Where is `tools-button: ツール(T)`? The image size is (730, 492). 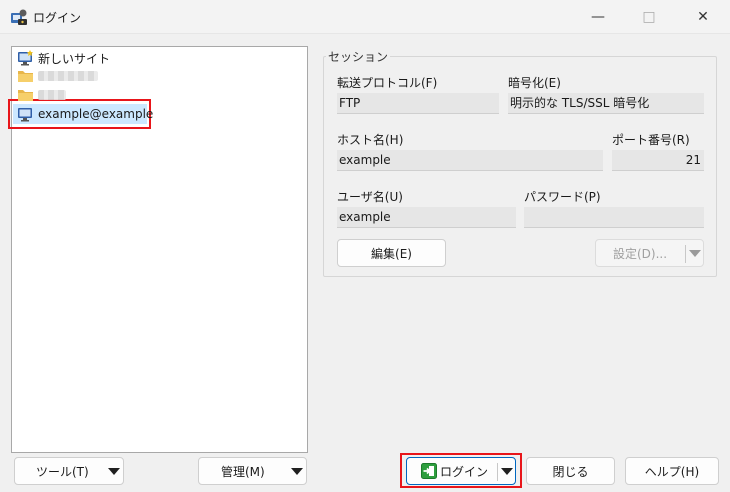
tools-button: ツール(T) is located at coordinates (69, 471).